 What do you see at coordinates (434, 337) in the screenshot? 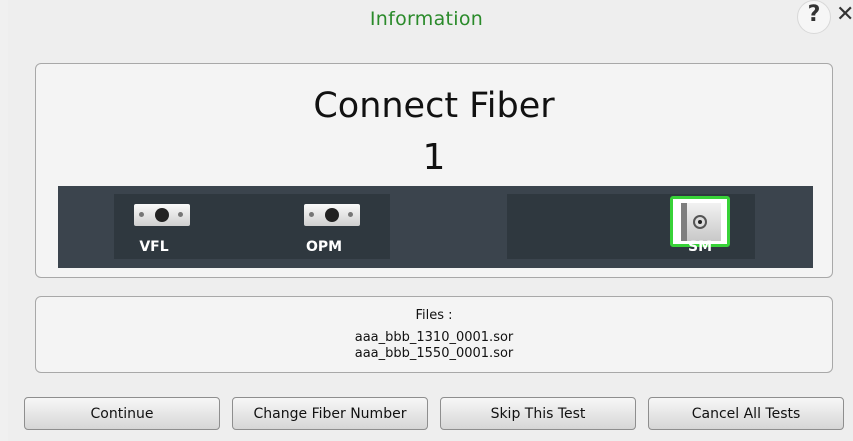
I see `file-item: aaa_bbb_1310_0001.sor` at bounding box center [434, 337].